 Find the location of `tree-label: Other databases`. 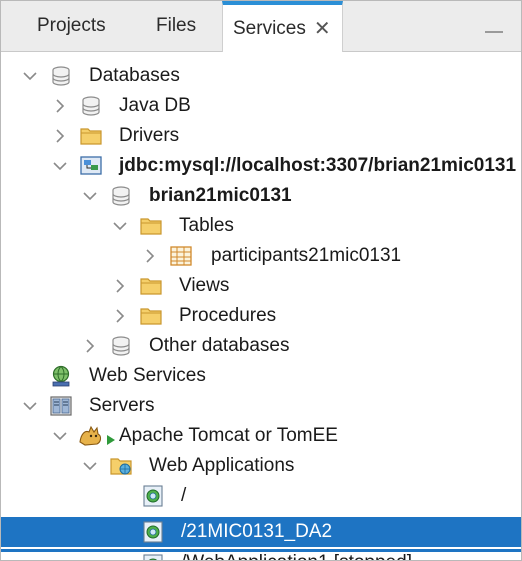

tree-label: Other databases is located at coordinates (219, 345).